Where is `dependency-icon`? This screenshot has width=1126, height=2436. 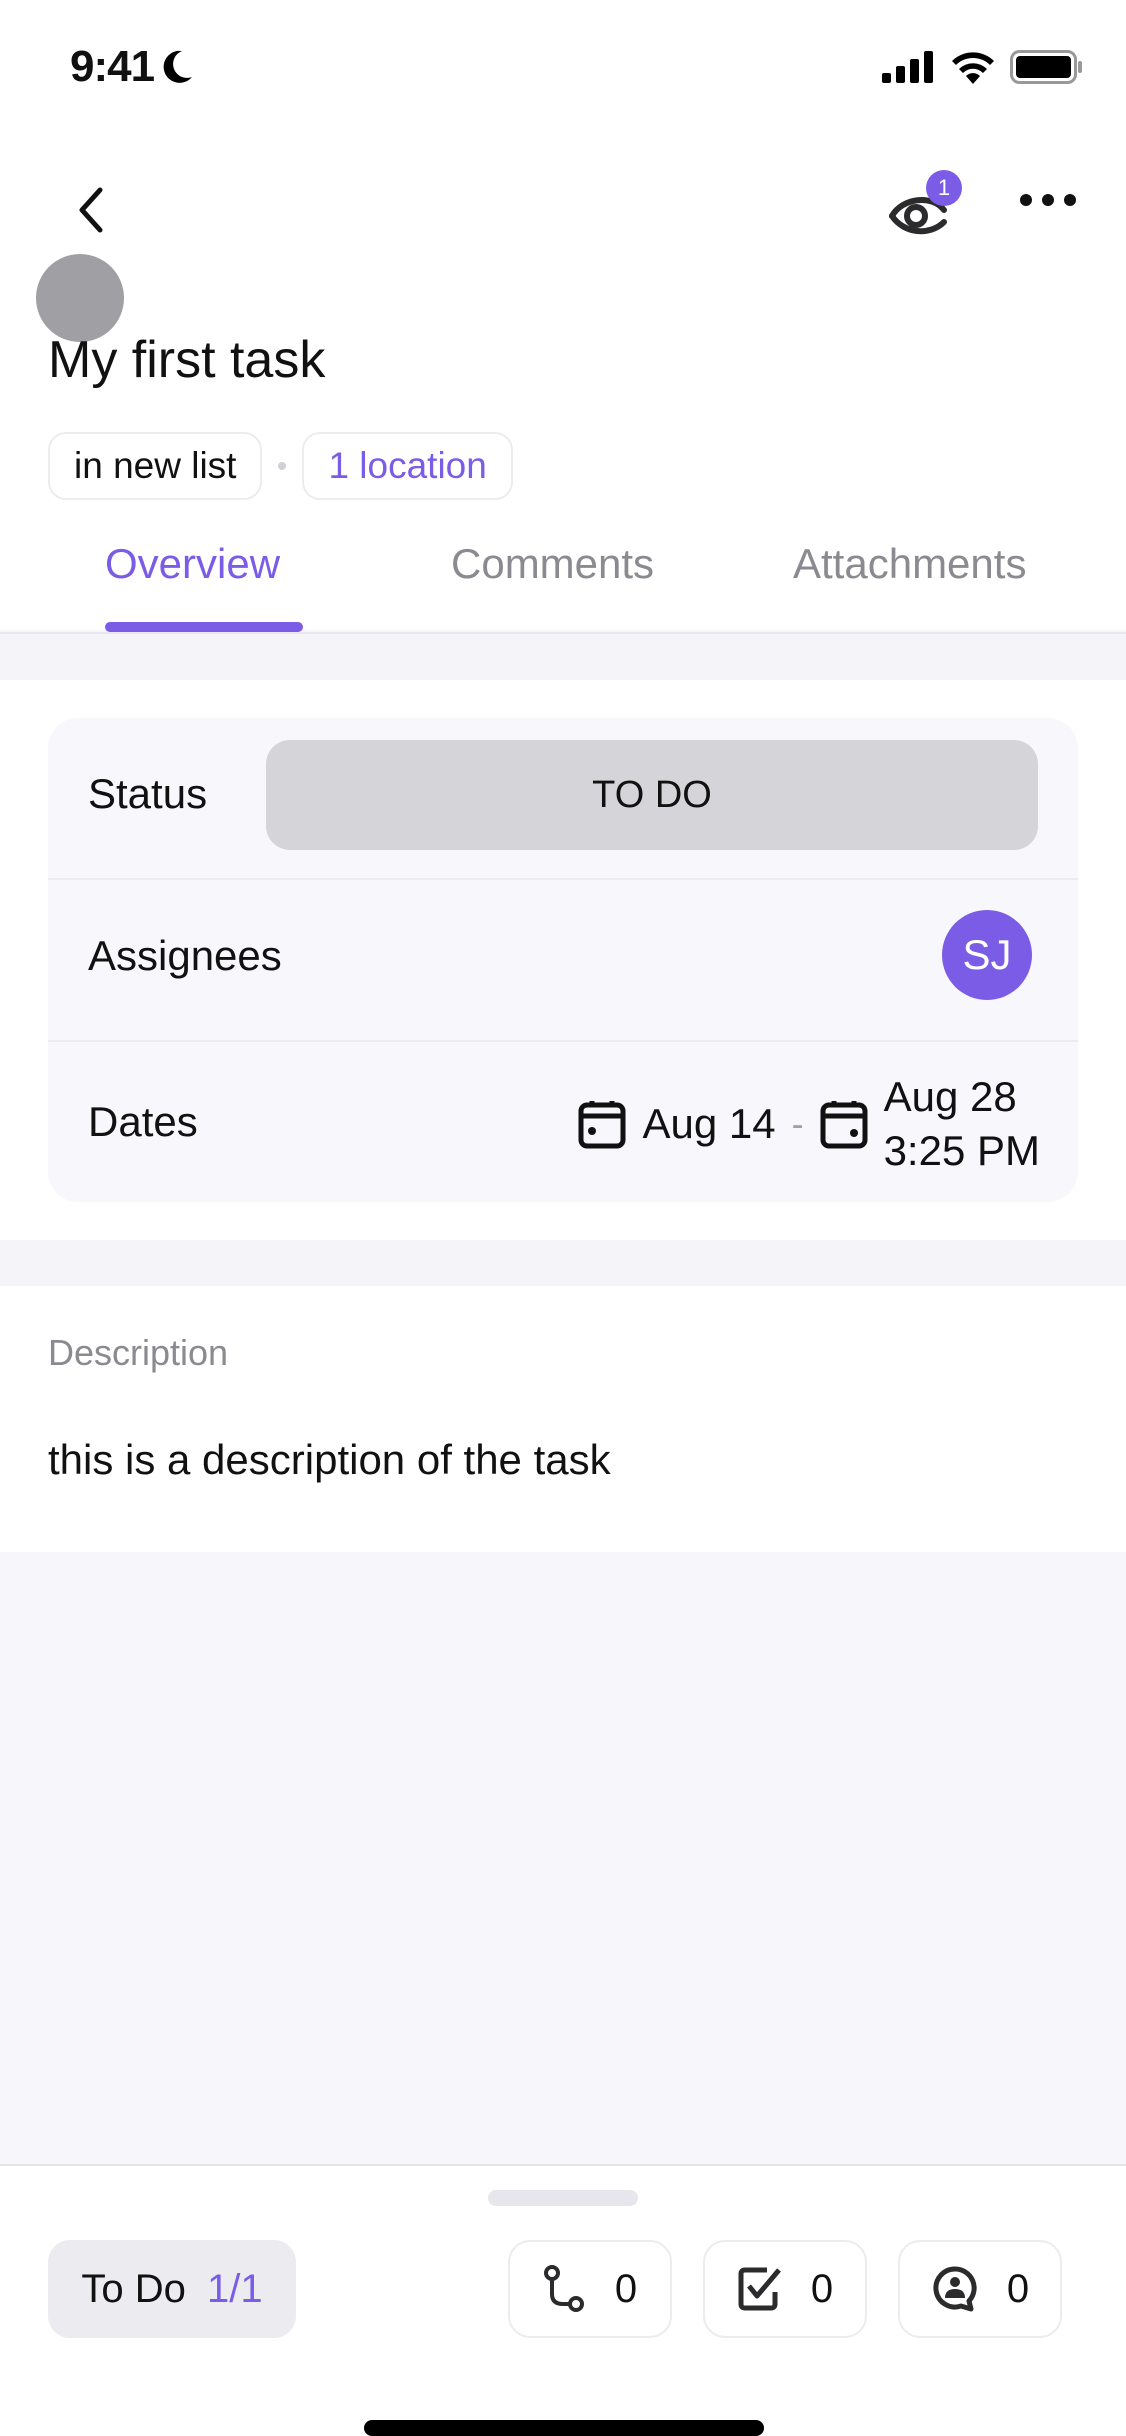 dependency-icon is located at coordinates (565, 2289).